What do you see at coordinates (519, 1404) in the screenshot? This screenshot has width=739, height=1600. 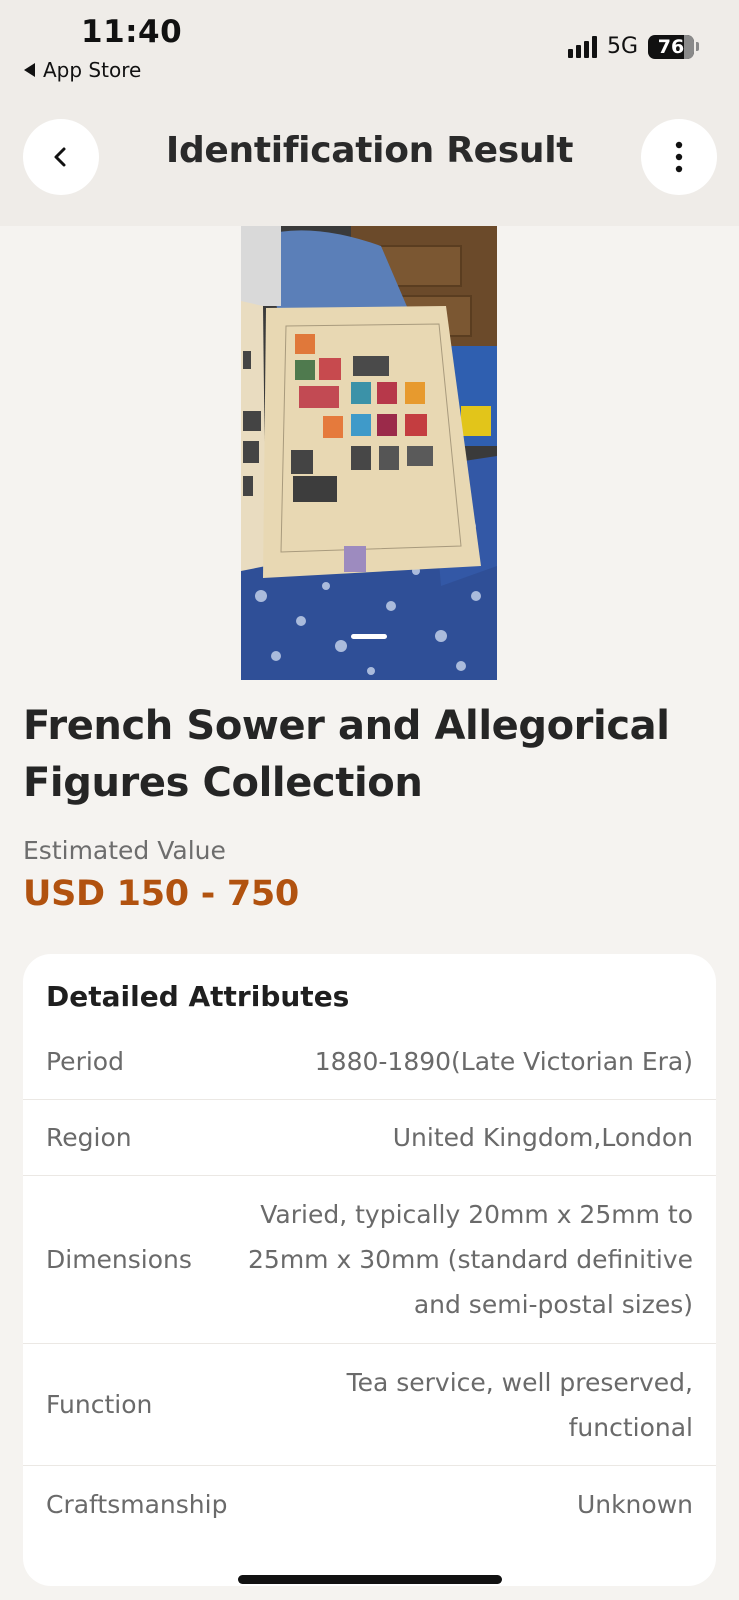 I see `attribute-value: Tea service, well preserved, functional` at bounding box center [519, 1404].